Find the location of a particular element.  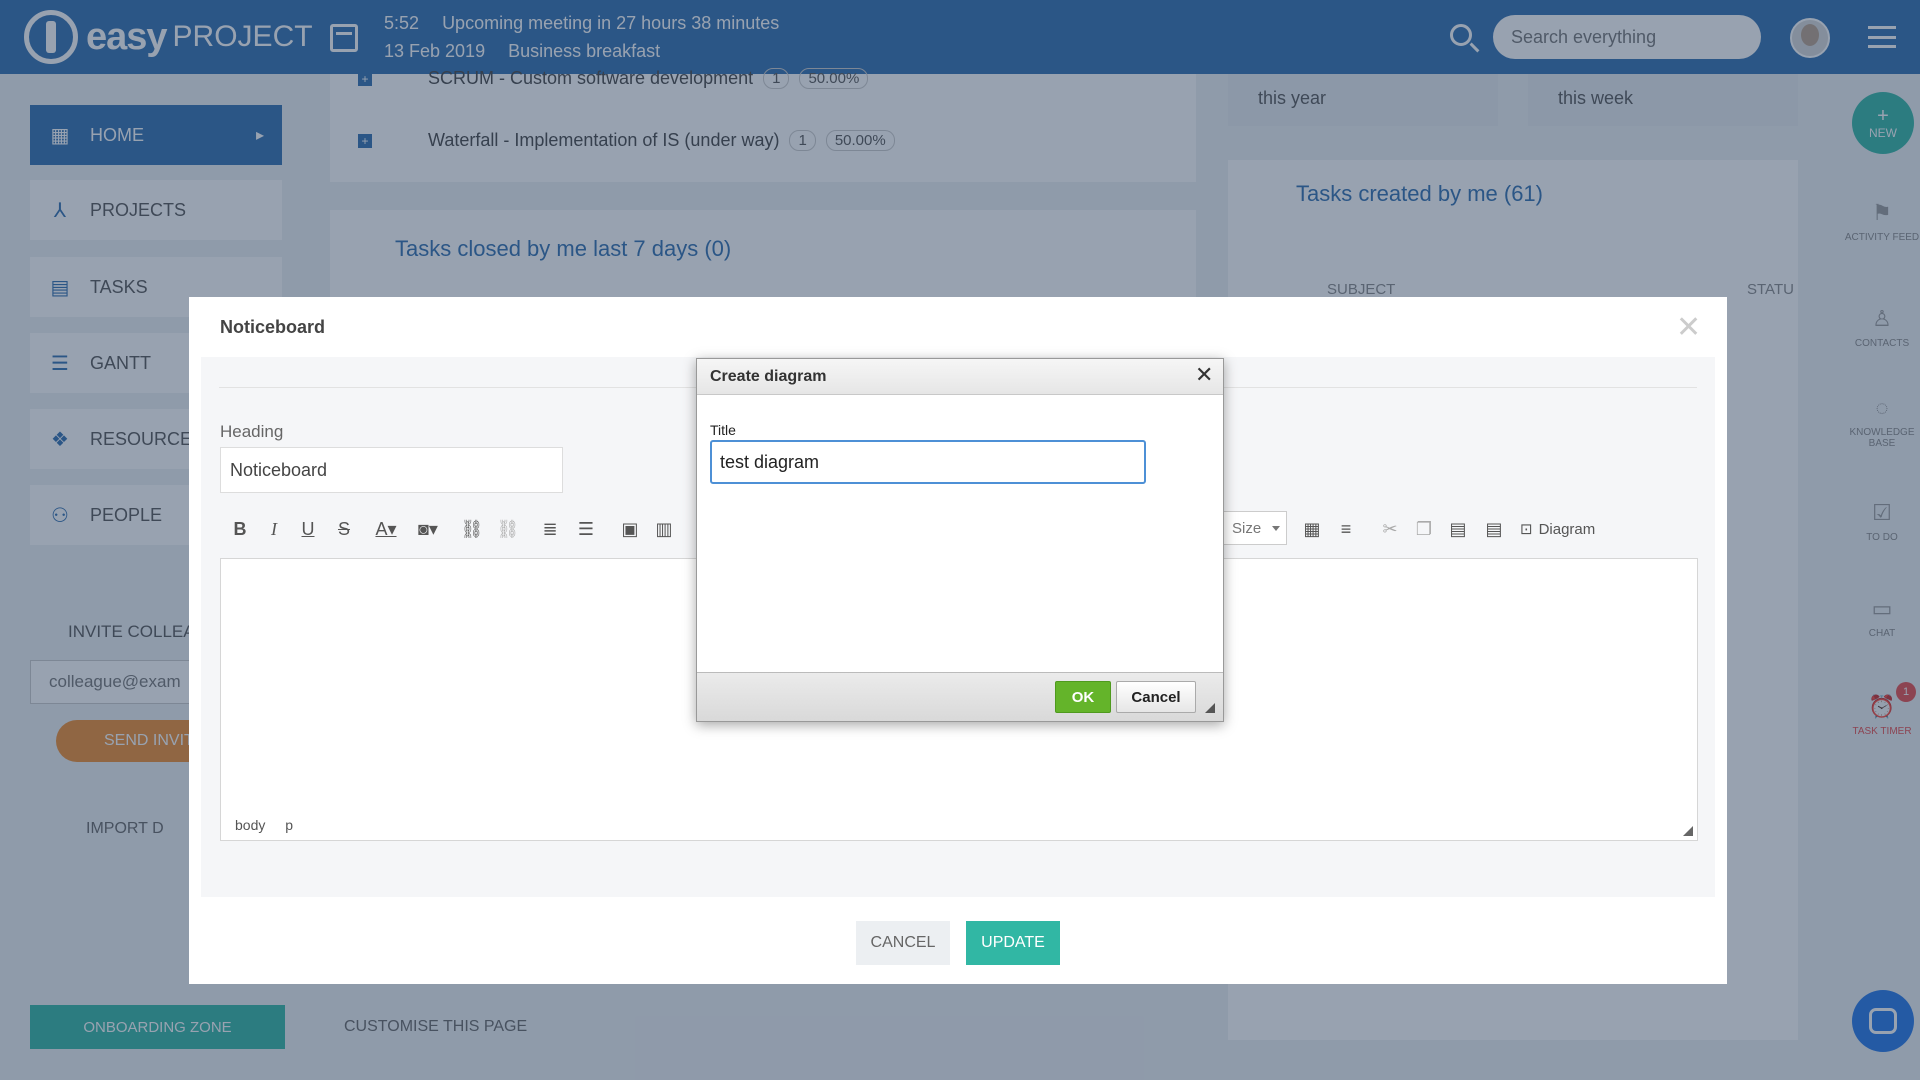

ok-button: OK is located at coordinates (1083, 697).